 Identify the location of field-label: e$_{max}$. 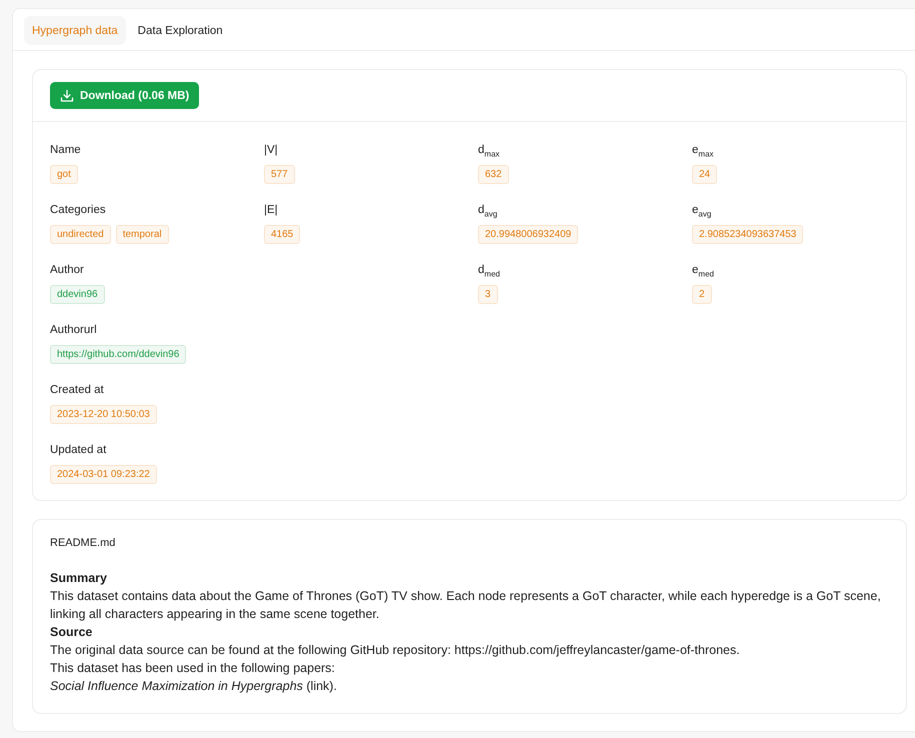
(703, 150).